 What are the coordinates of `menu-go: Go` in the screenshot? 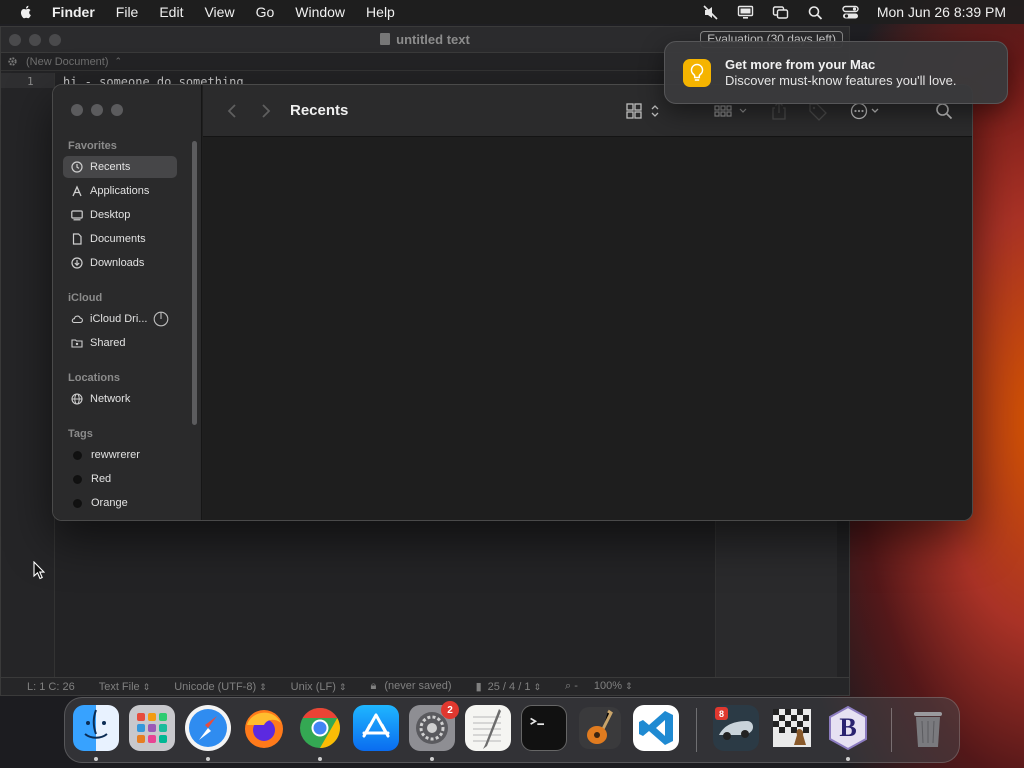 It's located at (265, 12).